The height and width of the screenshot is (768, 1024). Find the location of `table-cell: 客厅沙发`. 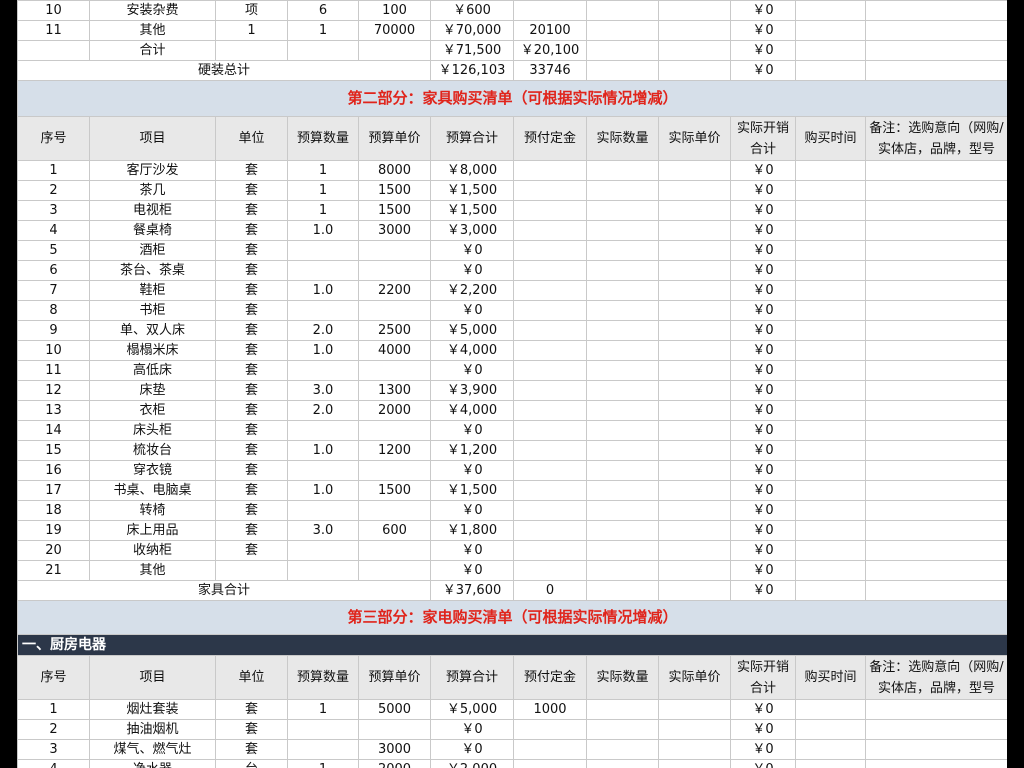

table-cell: 客厅沙发 is located at coordinates (152, 170).